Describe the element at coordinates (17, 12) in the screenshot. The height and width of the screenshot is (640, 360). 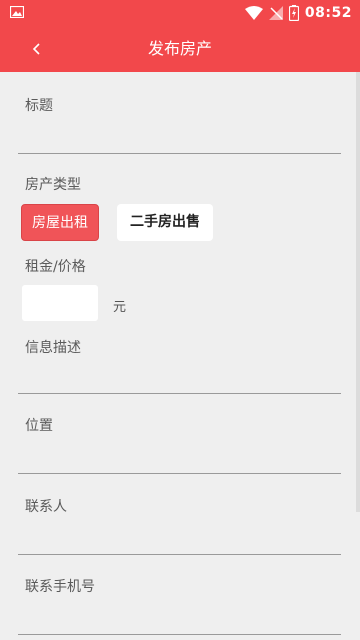
I see `image-notification-icon` at that location.